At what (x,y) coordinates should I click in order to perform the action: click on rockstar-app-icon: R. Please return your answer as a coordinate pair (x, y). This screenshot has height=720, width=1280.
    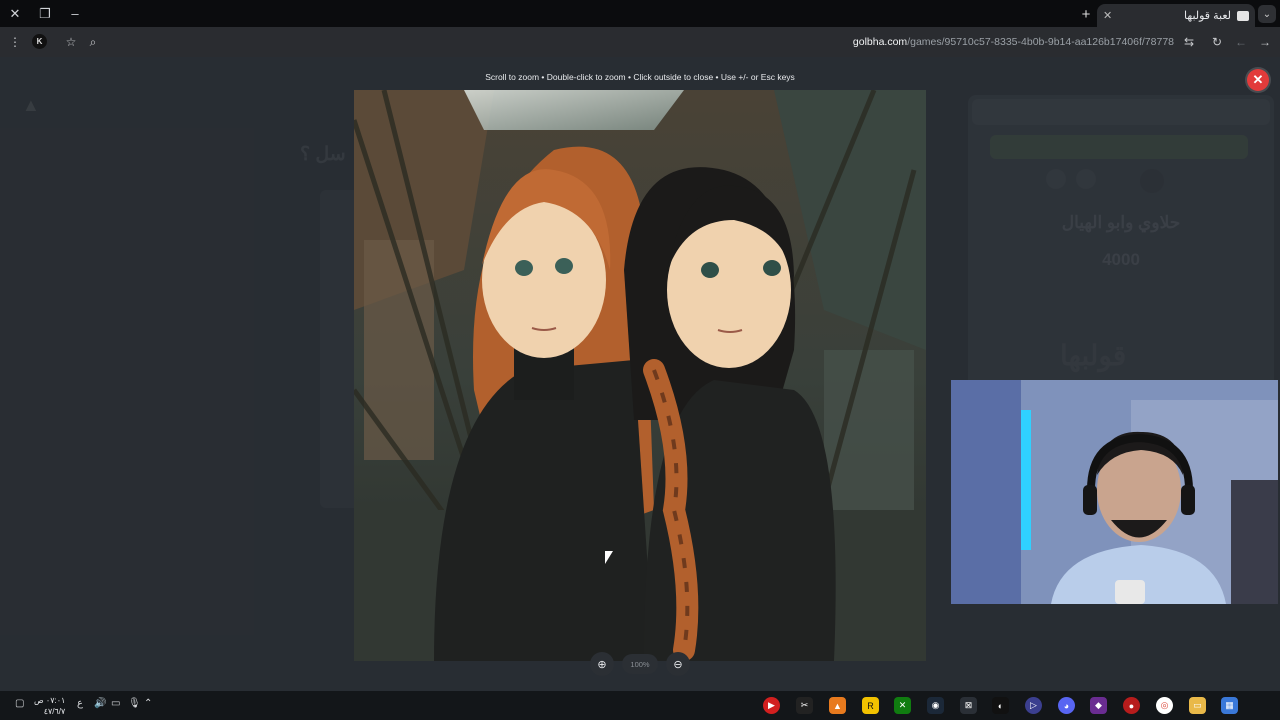
    Looking at the image, I should click on (870, 705).